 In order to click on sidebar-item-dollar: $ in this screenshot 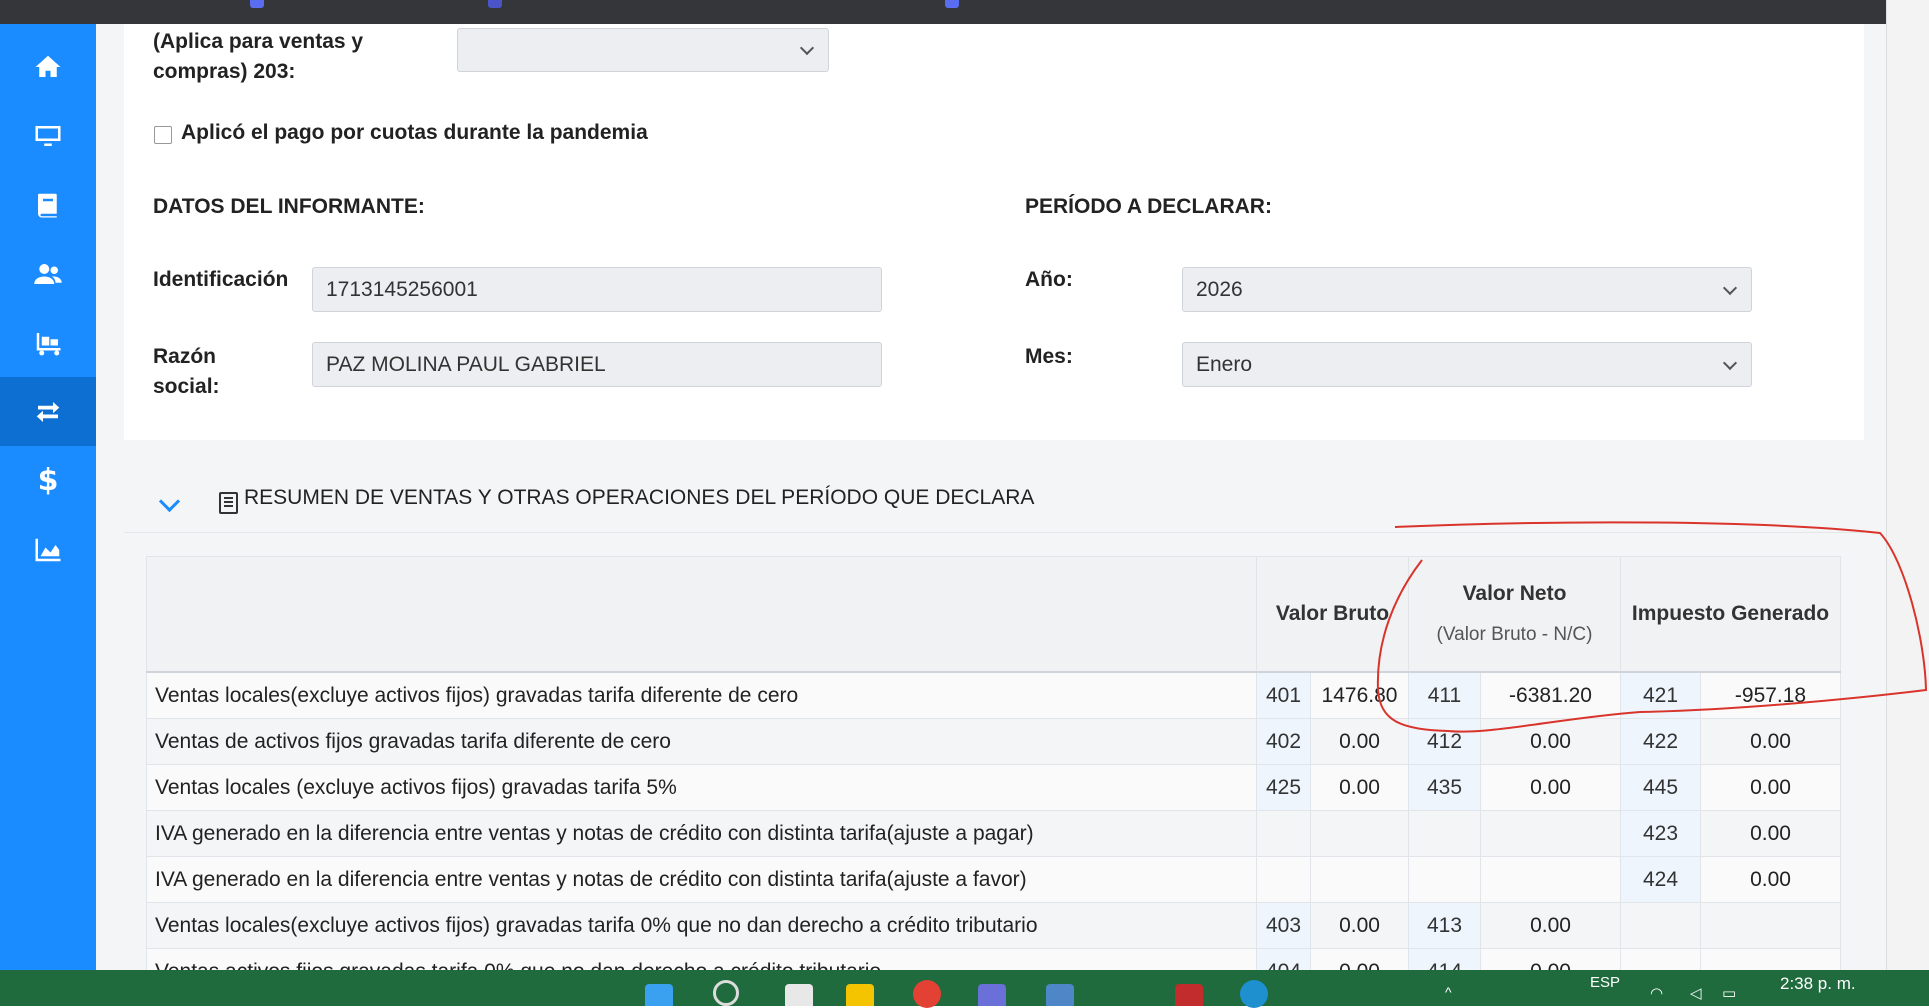, I will do `click(48, 480)`.